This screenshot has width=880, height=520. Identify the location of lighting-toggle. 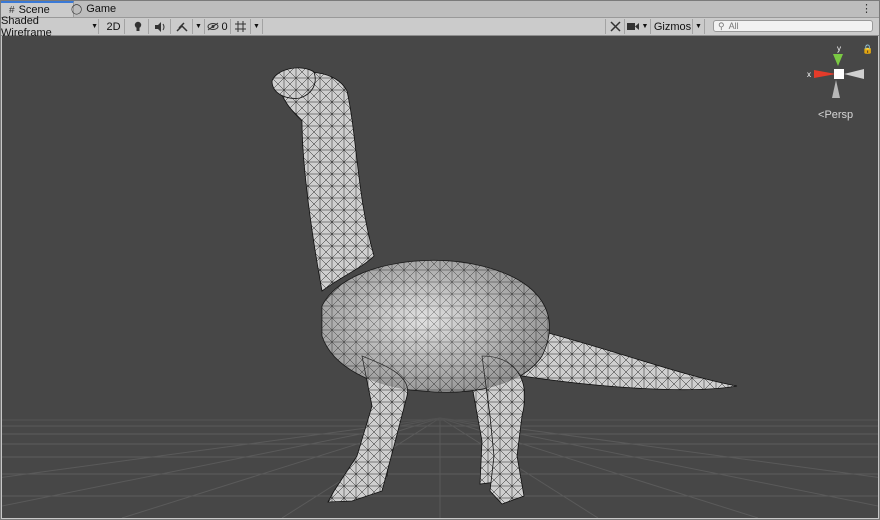
(138, 26).